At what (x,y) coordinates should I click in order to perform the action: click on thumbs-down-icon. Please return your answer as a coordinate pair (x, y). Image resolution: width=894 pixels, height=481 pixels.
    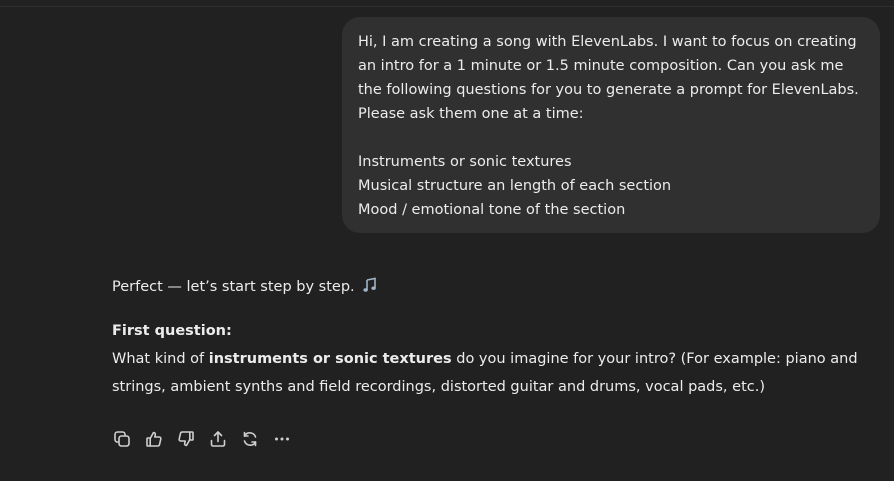
    Looking at the image, I should click on (186, 439).